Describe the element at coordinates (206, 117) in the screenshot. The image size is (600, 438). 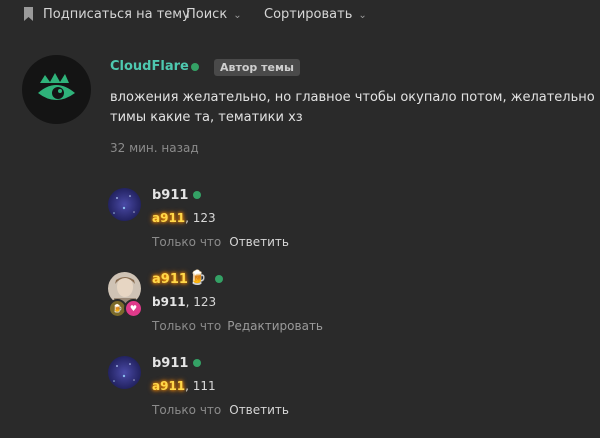
I see `post-text-line: тимы какие та, тематики хз` at that location.